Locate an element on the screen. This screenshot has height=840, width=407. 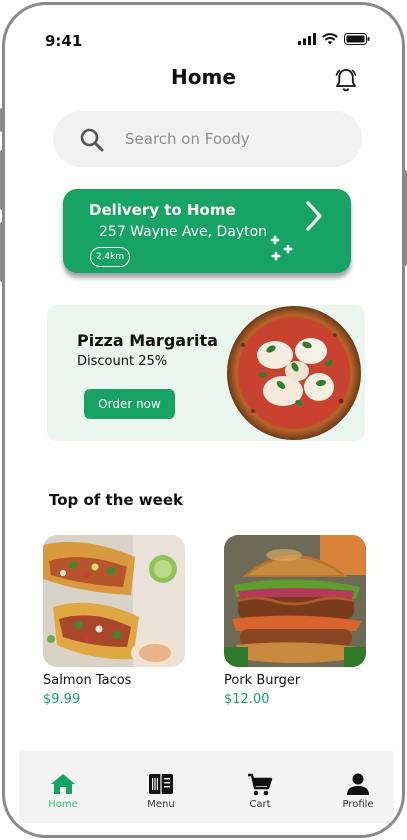
item-name: Pork Burger is located at coordinates (262, 680).